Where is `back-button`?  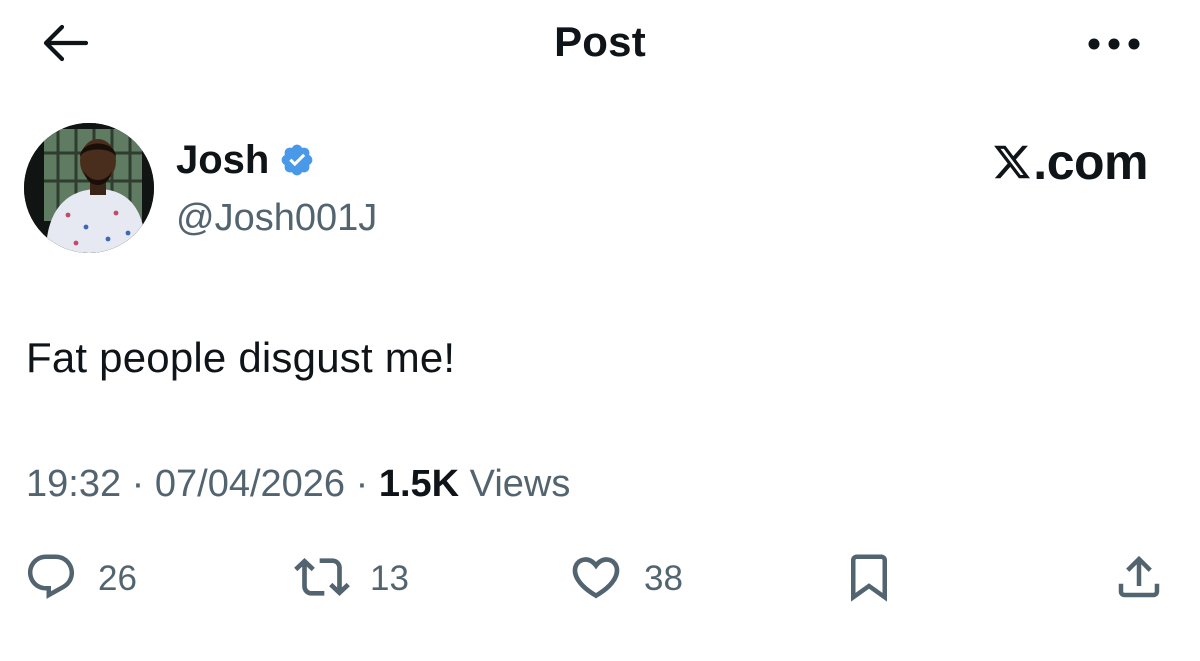 back-button is located at coordinates (65, 45).